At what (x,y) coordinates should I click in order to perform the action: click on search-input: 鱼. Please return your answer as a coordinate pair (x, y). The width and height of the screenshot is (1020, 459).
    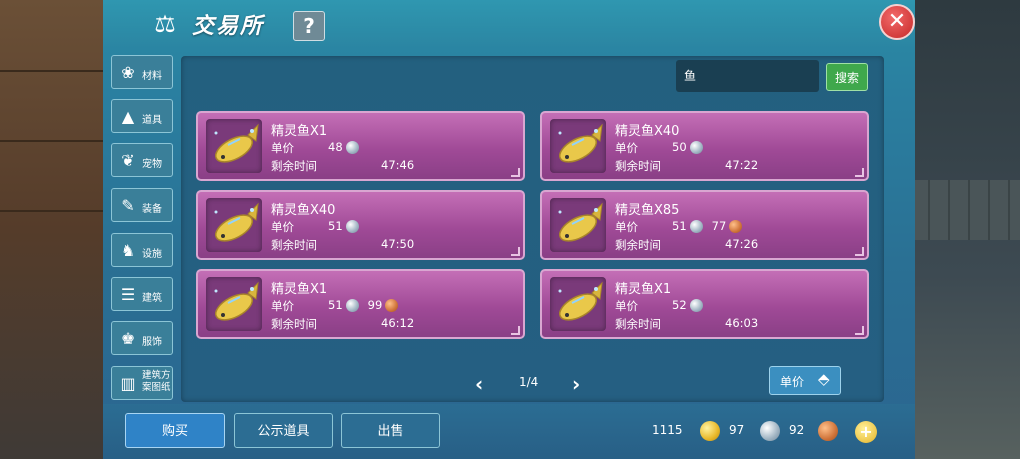
    Looking at the image, I should click on (747, 76).